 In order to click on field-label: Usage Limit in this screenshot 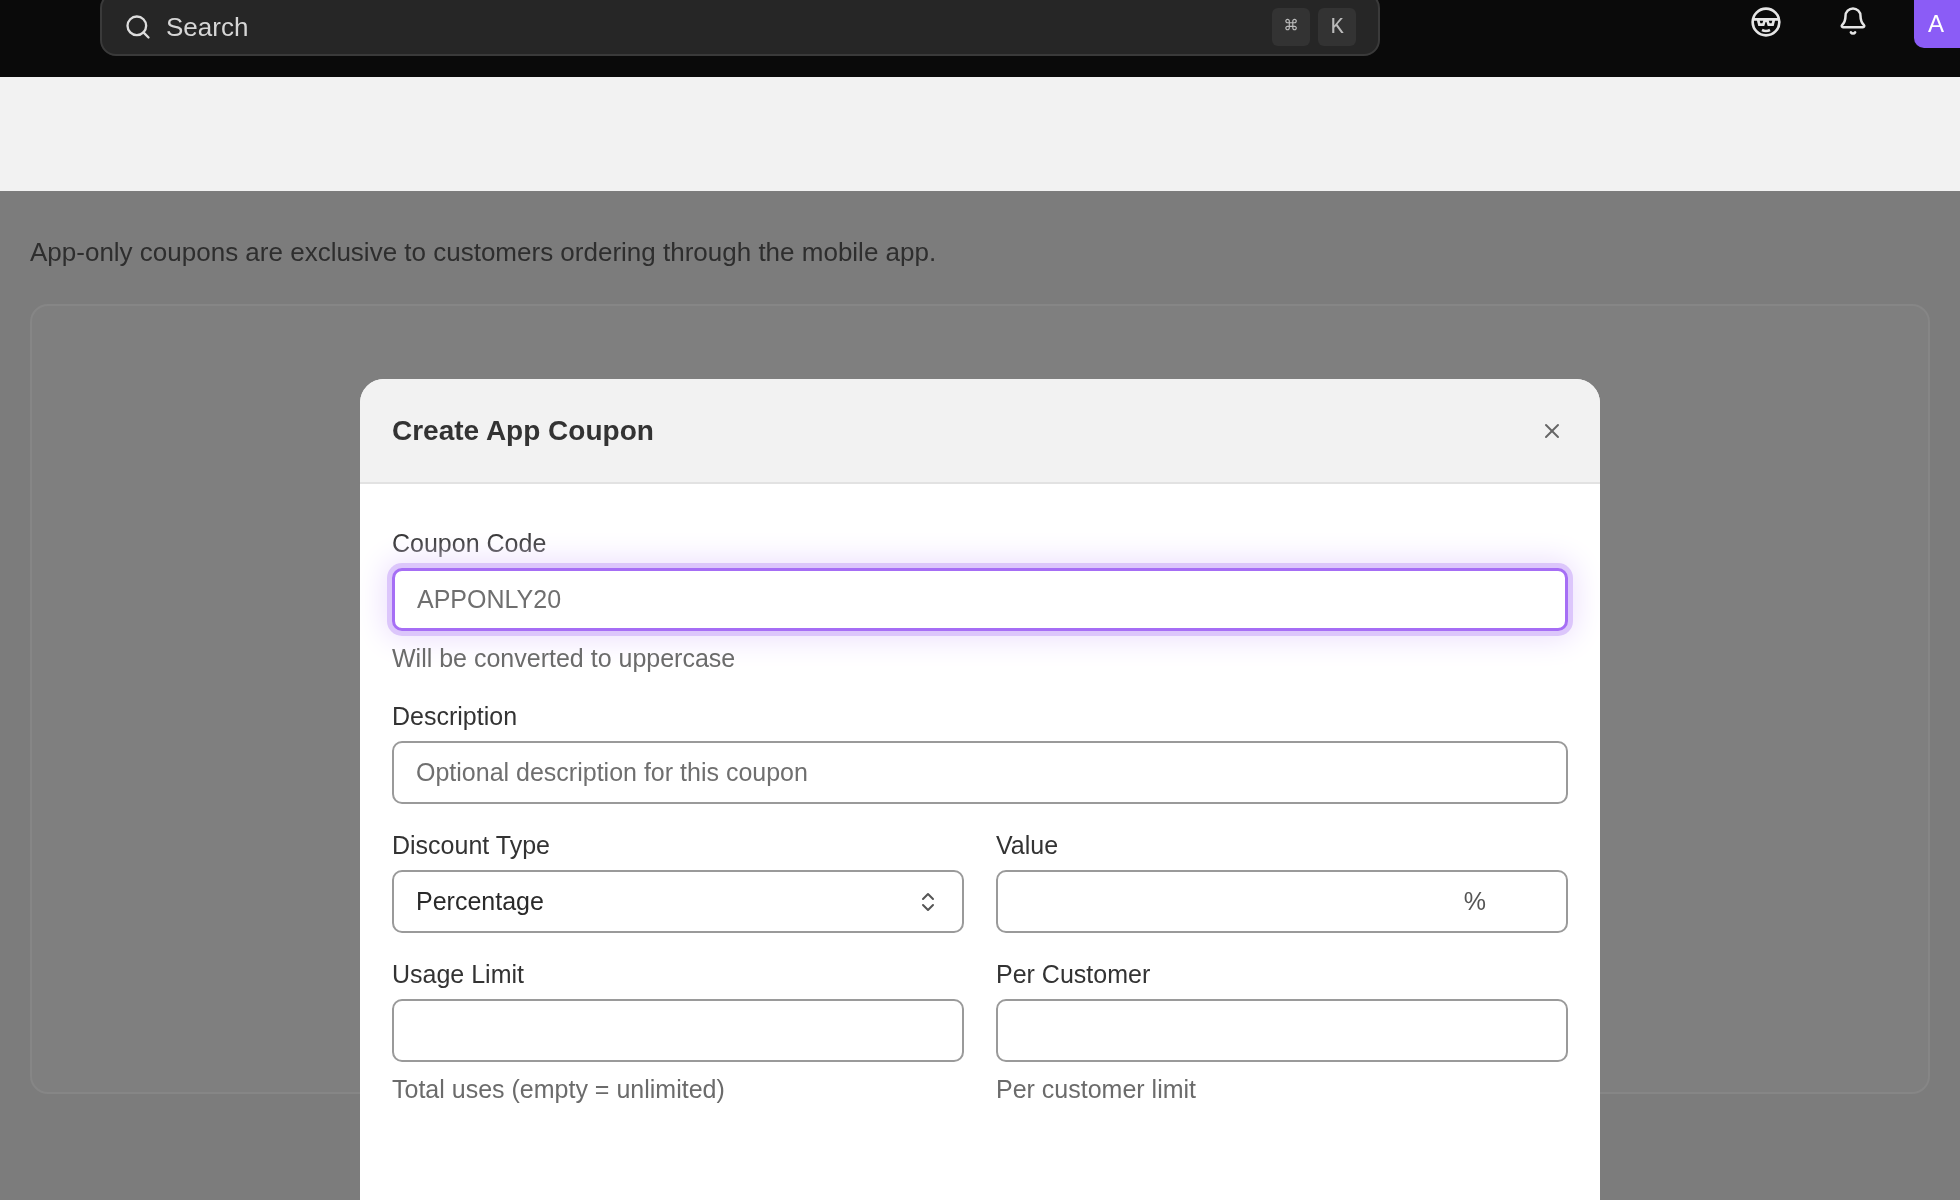, I will do `click(458, 974)`.